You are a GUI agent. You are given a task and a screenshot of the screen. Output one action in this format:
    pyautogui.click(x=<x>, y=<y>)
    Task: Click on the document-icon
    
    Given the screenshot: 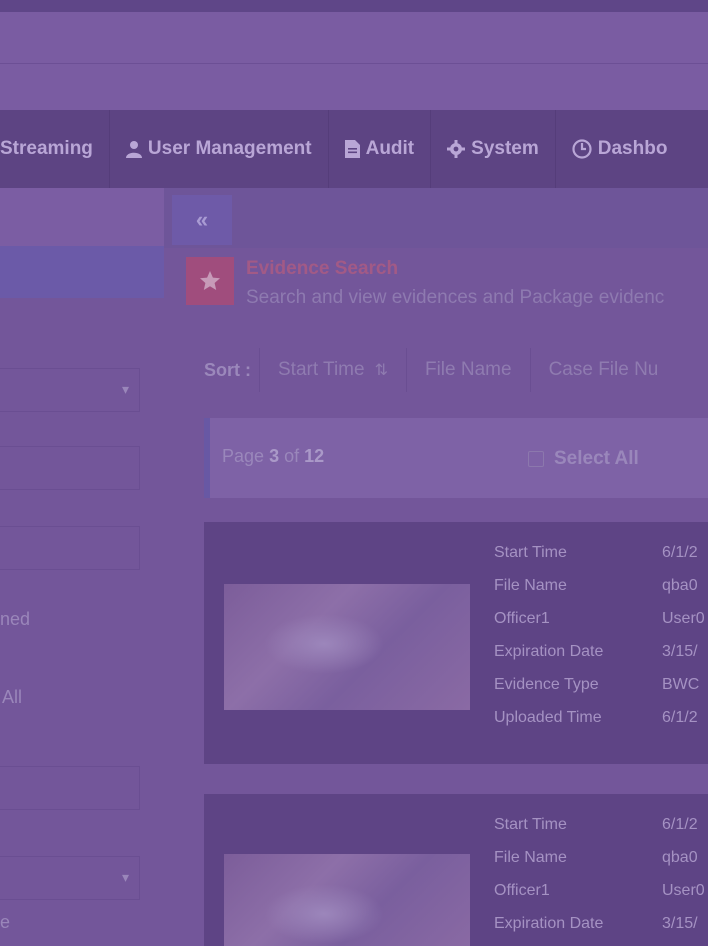 What is the action you would take?
    pyautogui.click(x=352, y=149)
    